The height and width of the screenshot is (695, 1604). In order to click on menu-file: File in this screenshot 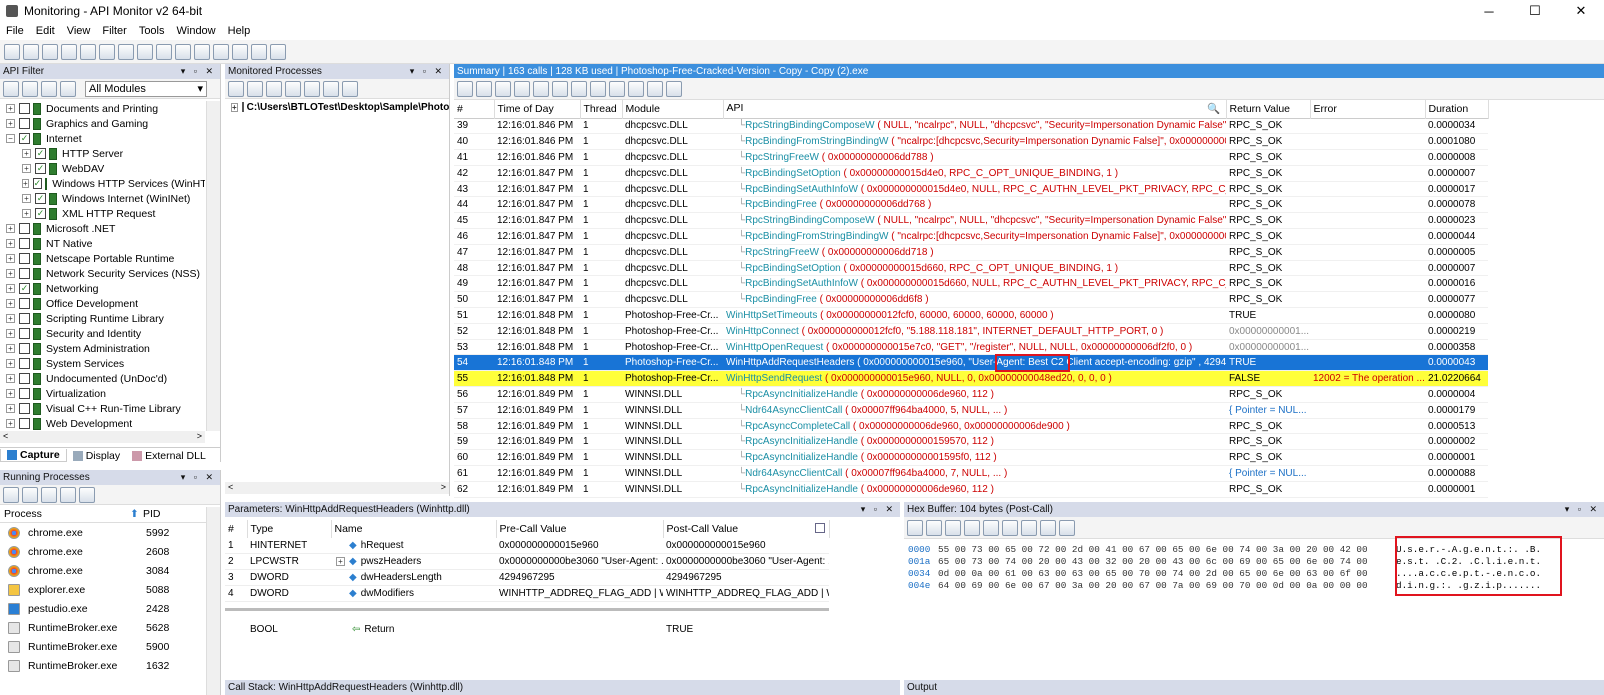, I will do `click(15, 31)`.